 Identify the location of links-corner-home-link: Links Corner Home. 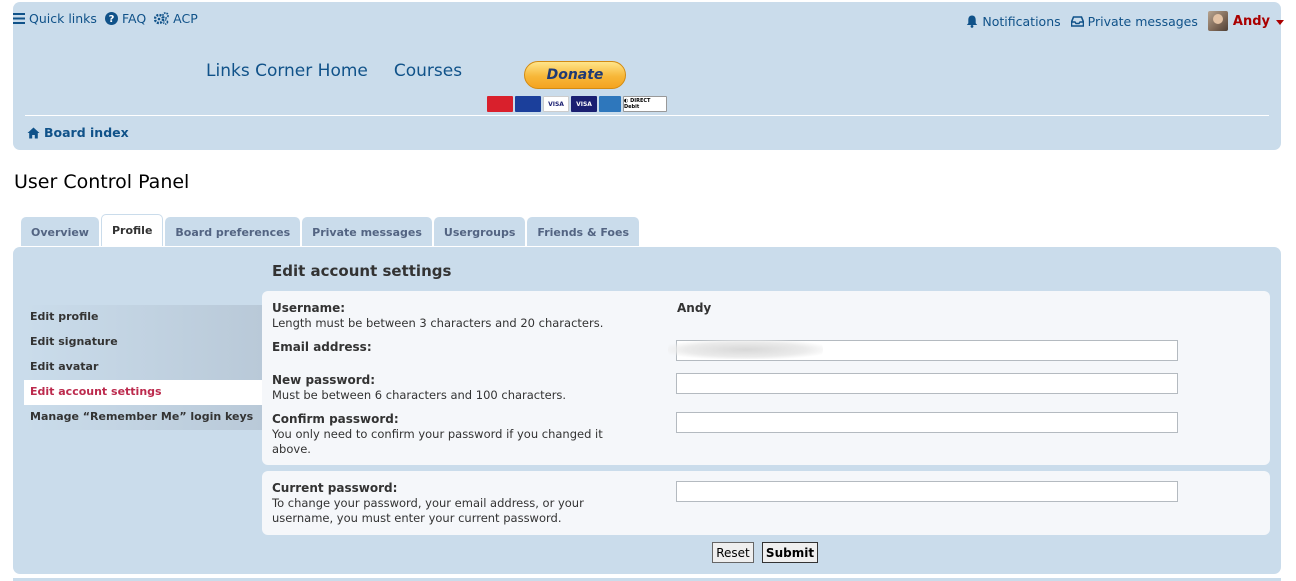
(287, 71).